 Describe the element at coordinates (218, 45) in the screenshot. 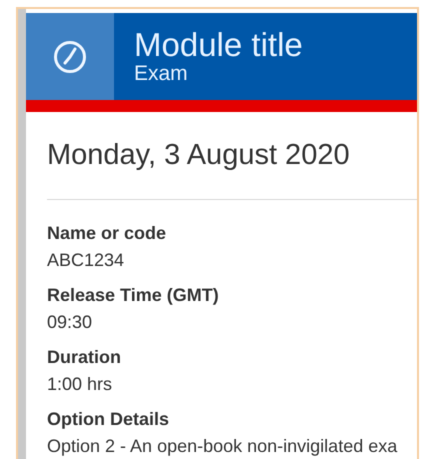

I see `module-title: Module title` at that location.